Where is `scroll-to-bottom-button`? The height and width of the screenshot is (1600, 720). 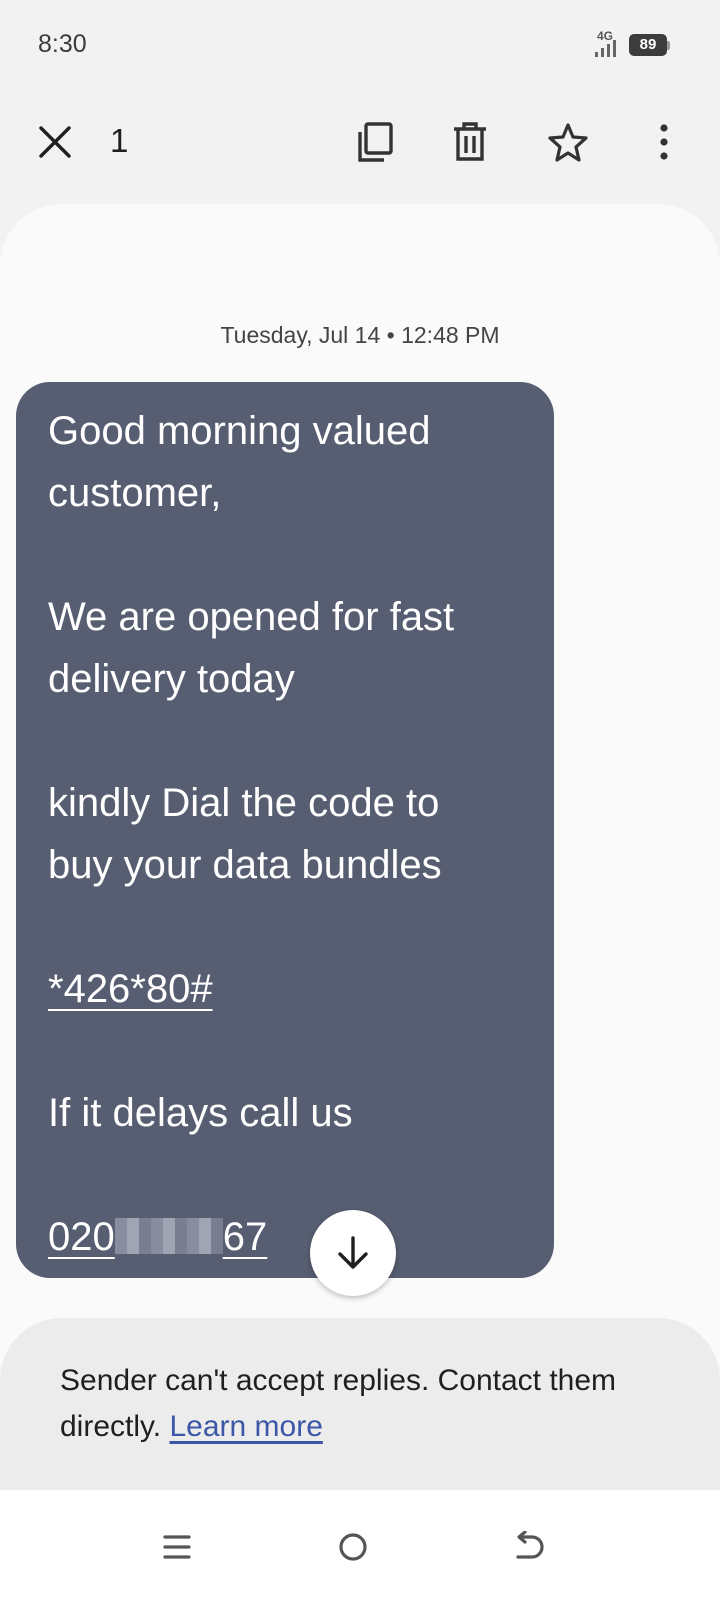
scroll-to-bottom-button is located at coordinates (353, 1253).